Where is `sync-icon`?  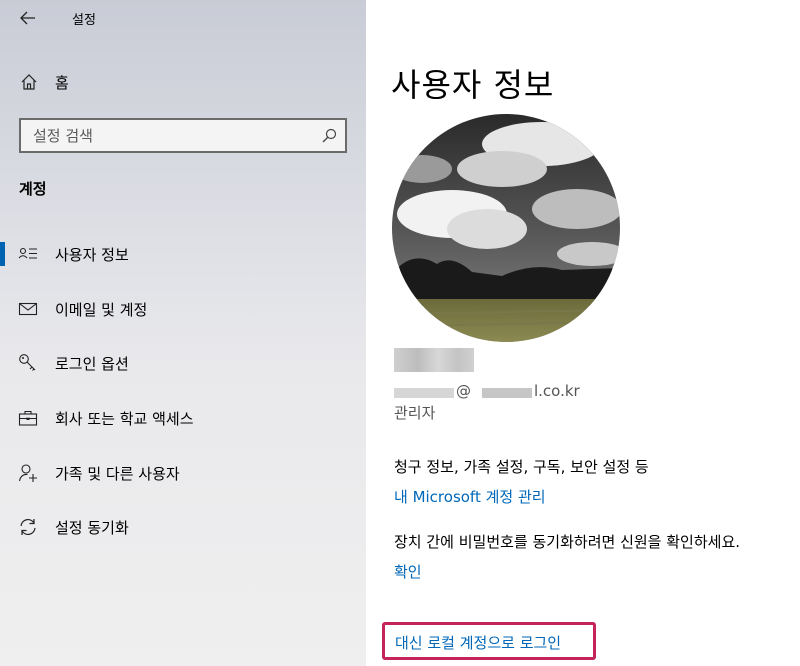
sync-icon is located at coordinates (28, 527).